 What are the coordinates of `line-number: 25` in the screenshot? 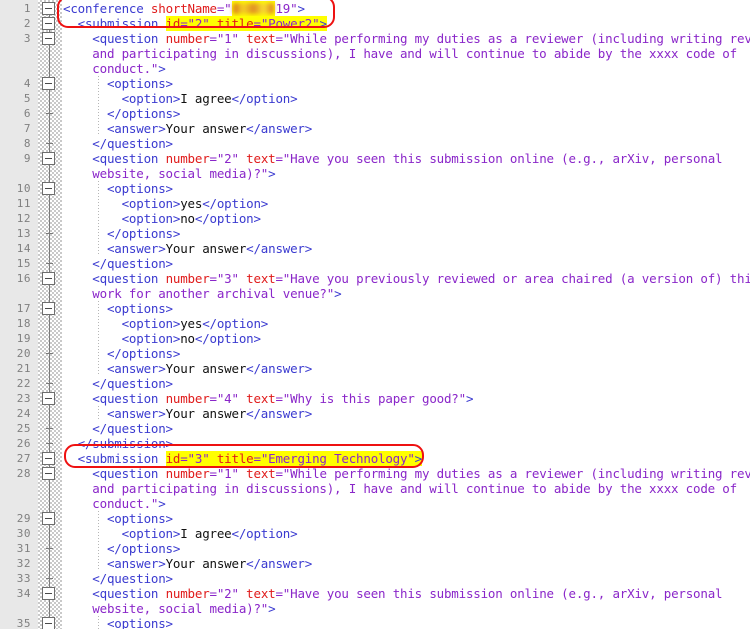 It's located at (23, 428).